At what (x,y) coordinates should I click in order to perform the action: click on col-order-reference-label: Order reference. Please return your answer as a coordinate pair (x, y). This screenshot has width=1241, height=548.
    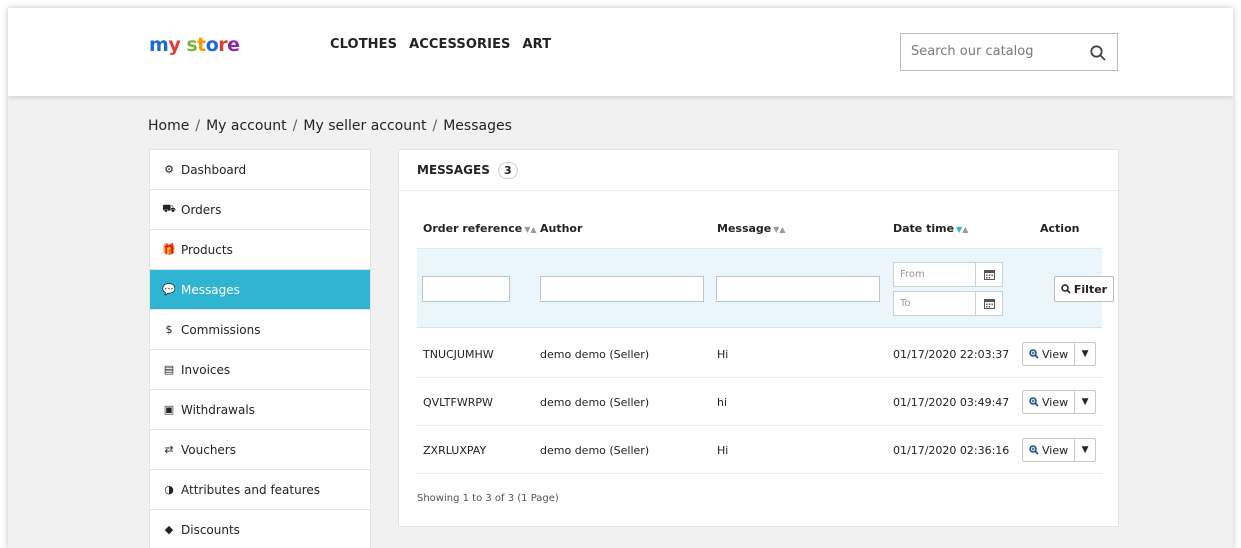
    Looking at the image, I should click on (473, 228).